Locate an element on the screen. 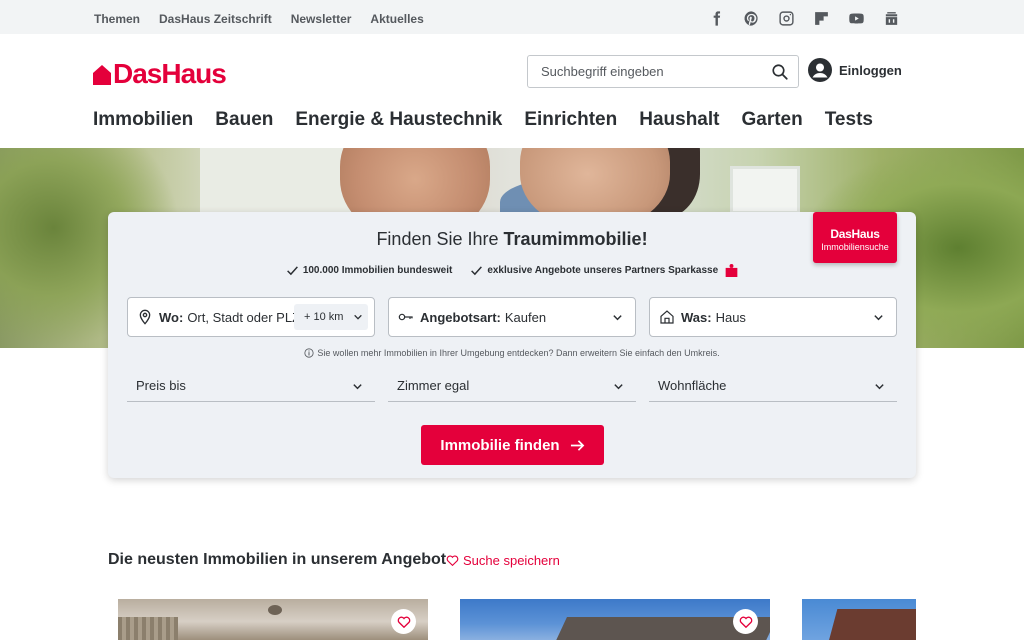 This screenshot has height=640, width=1024. instagram-icon is located at coordinates (786, 18).